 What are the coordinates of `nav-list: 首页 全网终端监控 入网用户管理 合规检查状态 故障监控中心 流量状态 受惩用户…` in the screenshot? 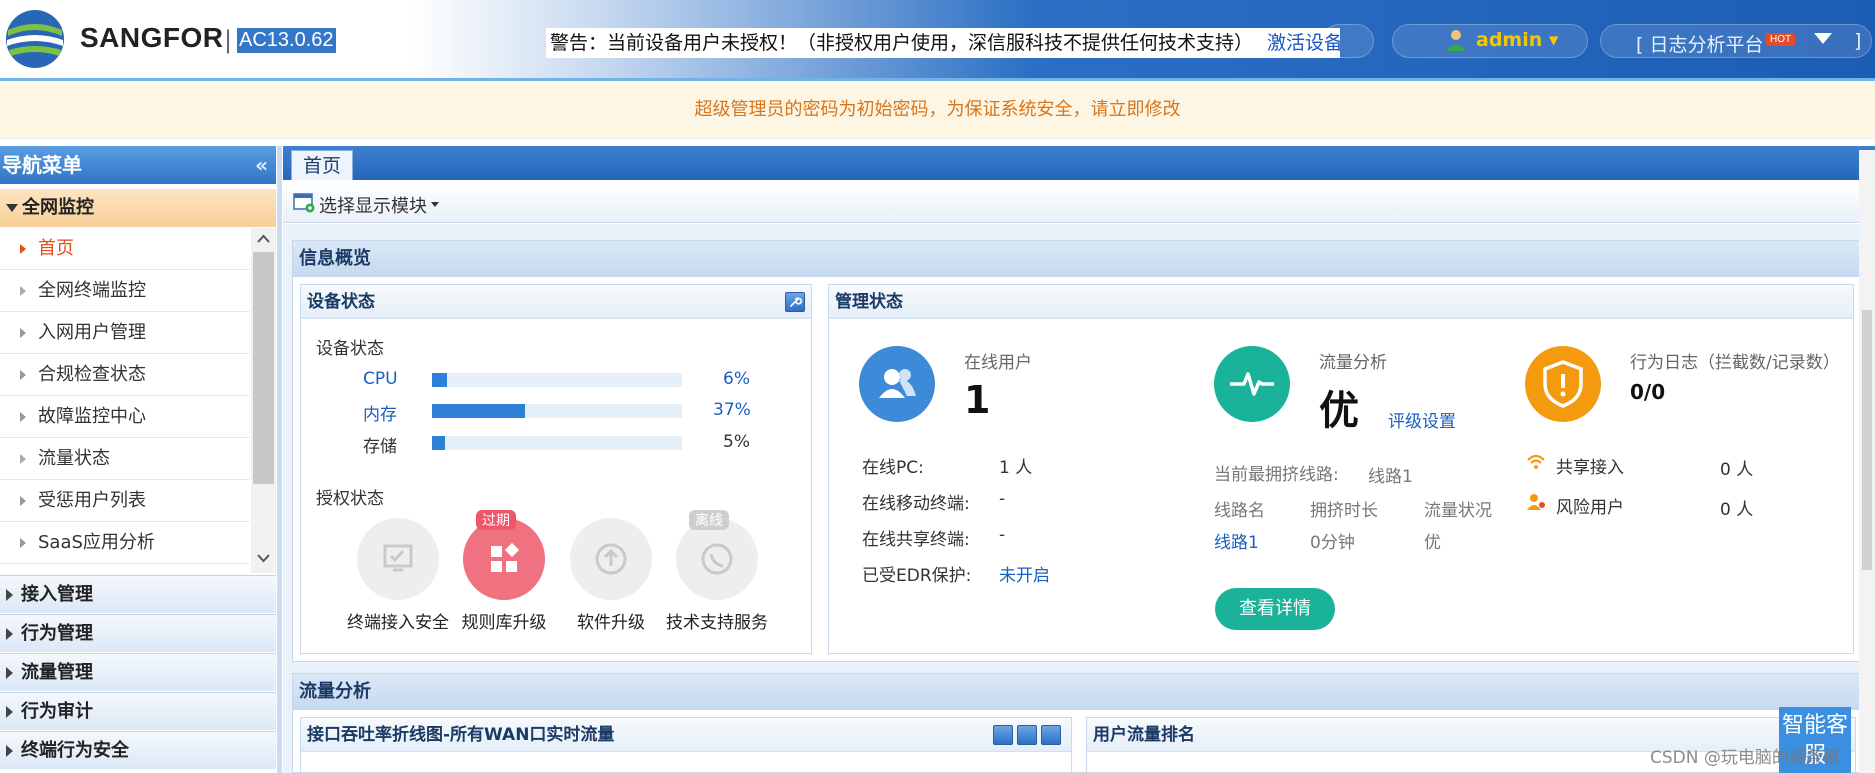 It's located at (125, 396).